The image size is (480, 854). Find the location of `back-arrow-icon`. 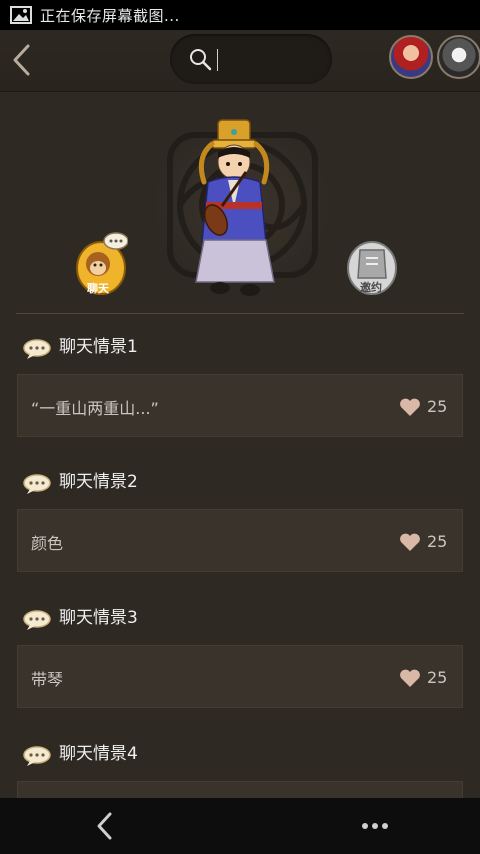

back-arrow-icon is located at coordinates (22, 60).